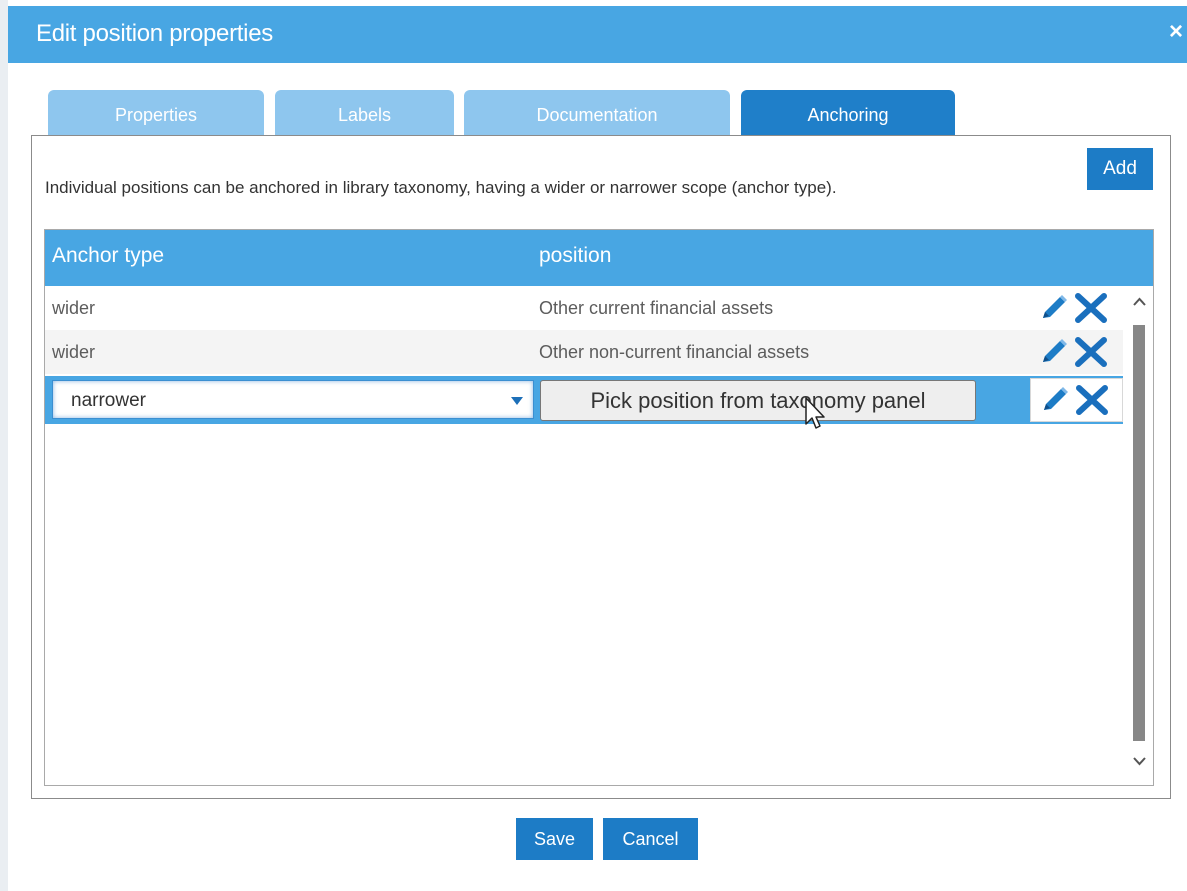 The width and height of the screenshot is (1187, 891). I want to click on tab-documentation: Documentation, so click(597, 113).